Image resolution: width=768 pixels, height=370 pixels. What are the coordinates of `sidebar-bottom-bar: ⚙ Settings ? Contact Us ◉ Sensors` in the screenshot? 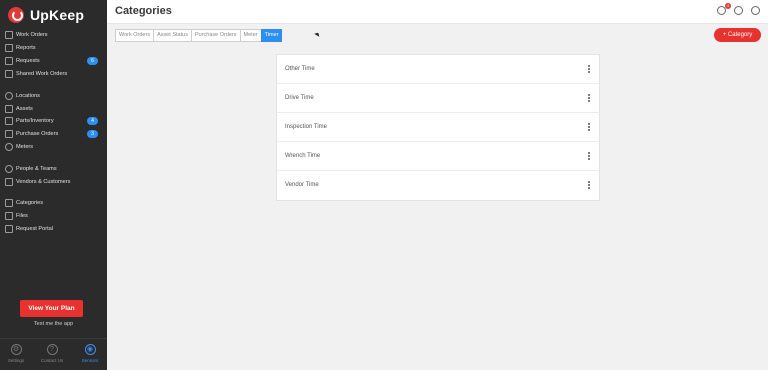 It's located at (53, 354).